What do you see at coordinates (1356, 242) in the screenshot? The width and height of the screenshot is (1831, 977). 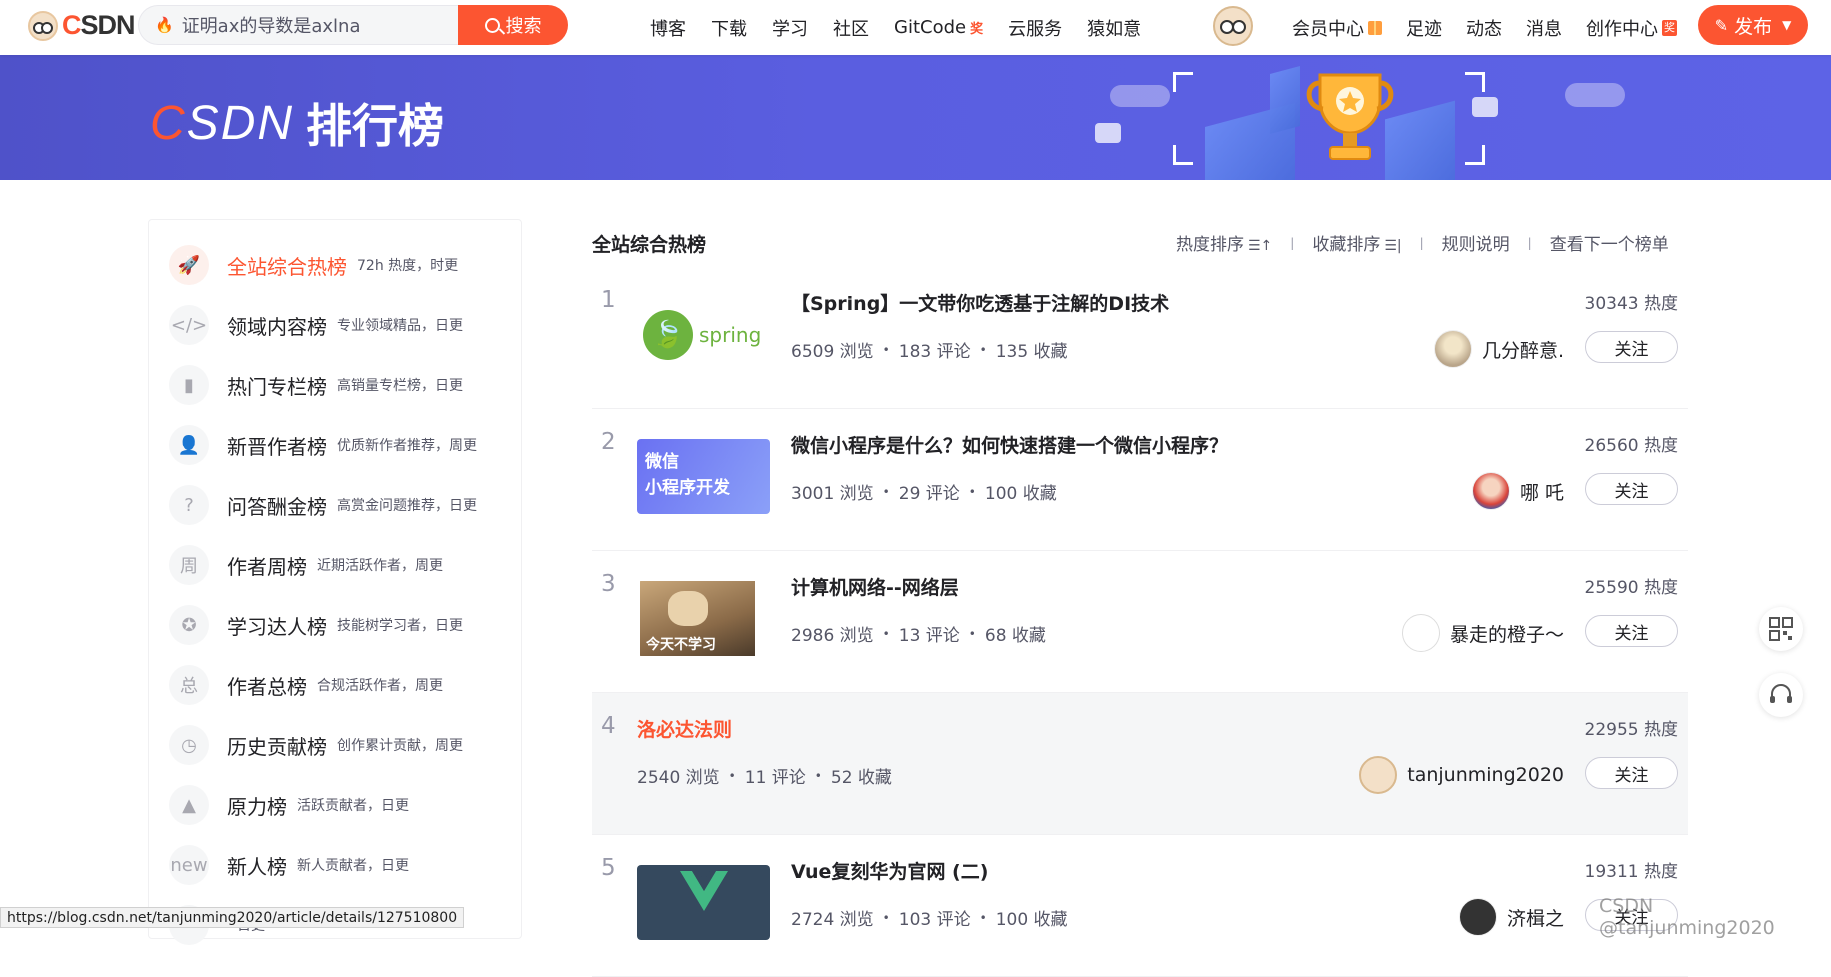 I see `sort-by-favorites: 收藏排序 ☰|` at bounding box center [1356, 242].